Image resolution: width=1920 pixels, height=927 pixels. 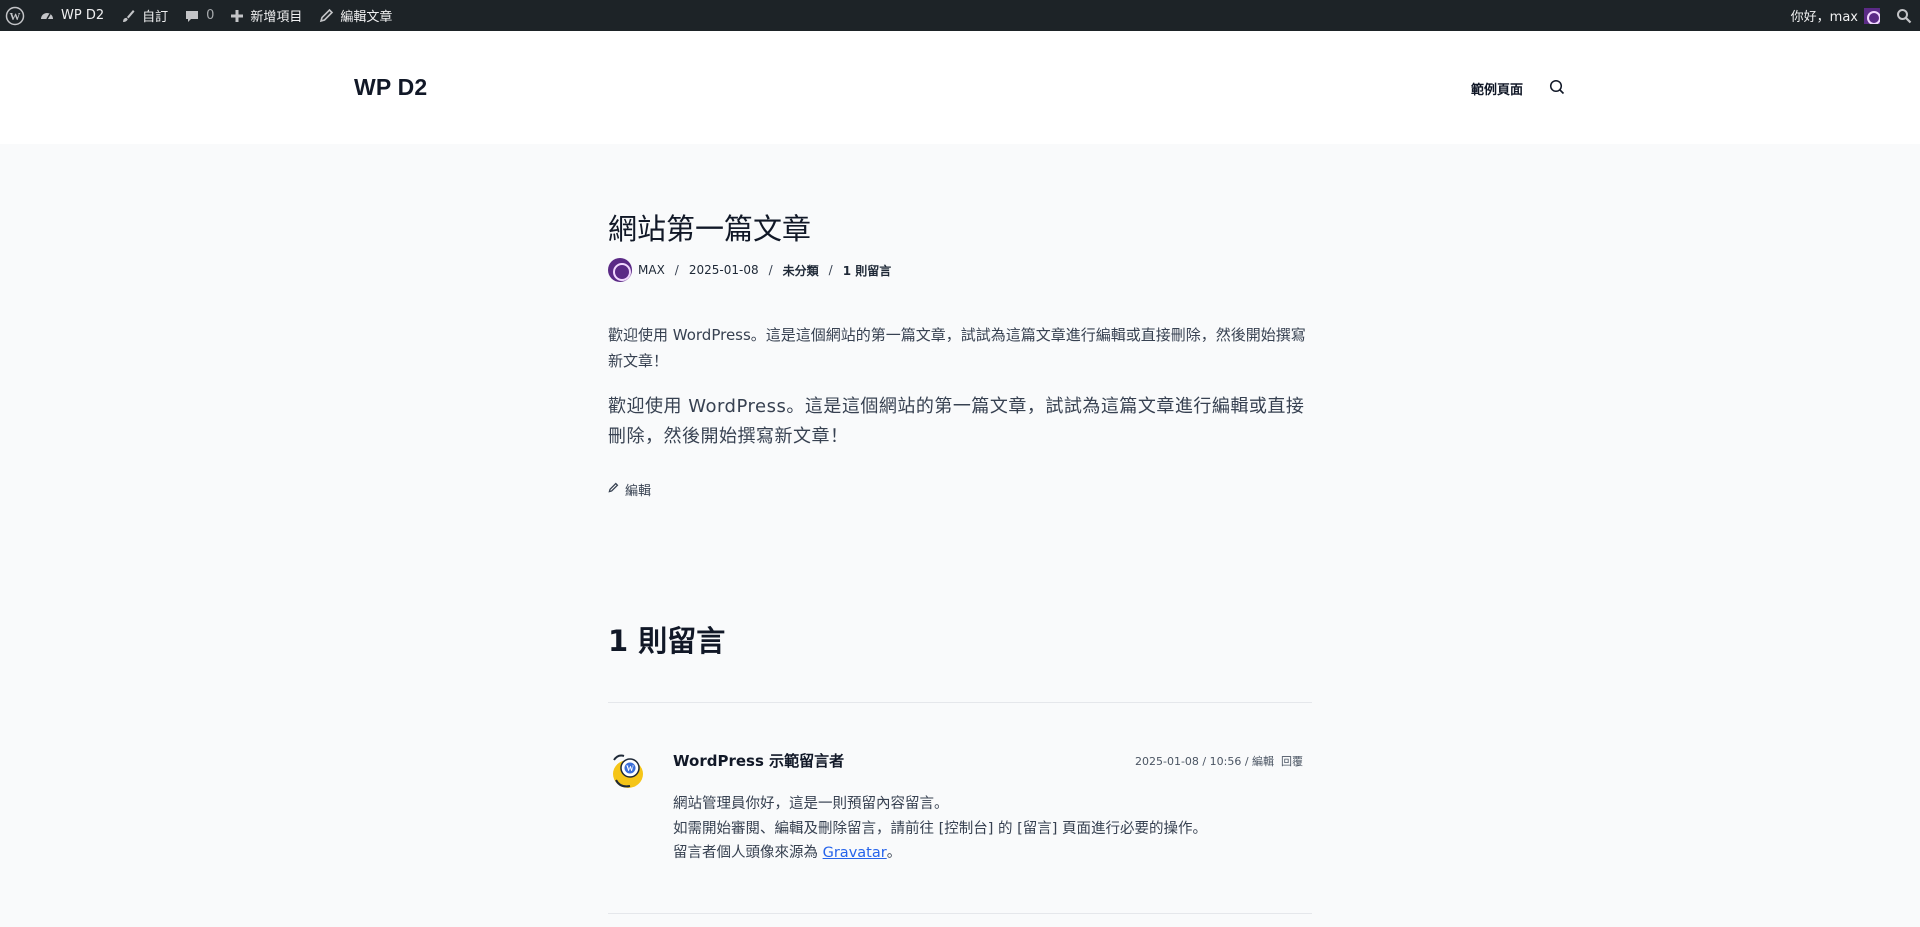 What do you see at coordinates (1872, 15) in the screenshot?
I see `avatar` at bounding box center [1872, 15].